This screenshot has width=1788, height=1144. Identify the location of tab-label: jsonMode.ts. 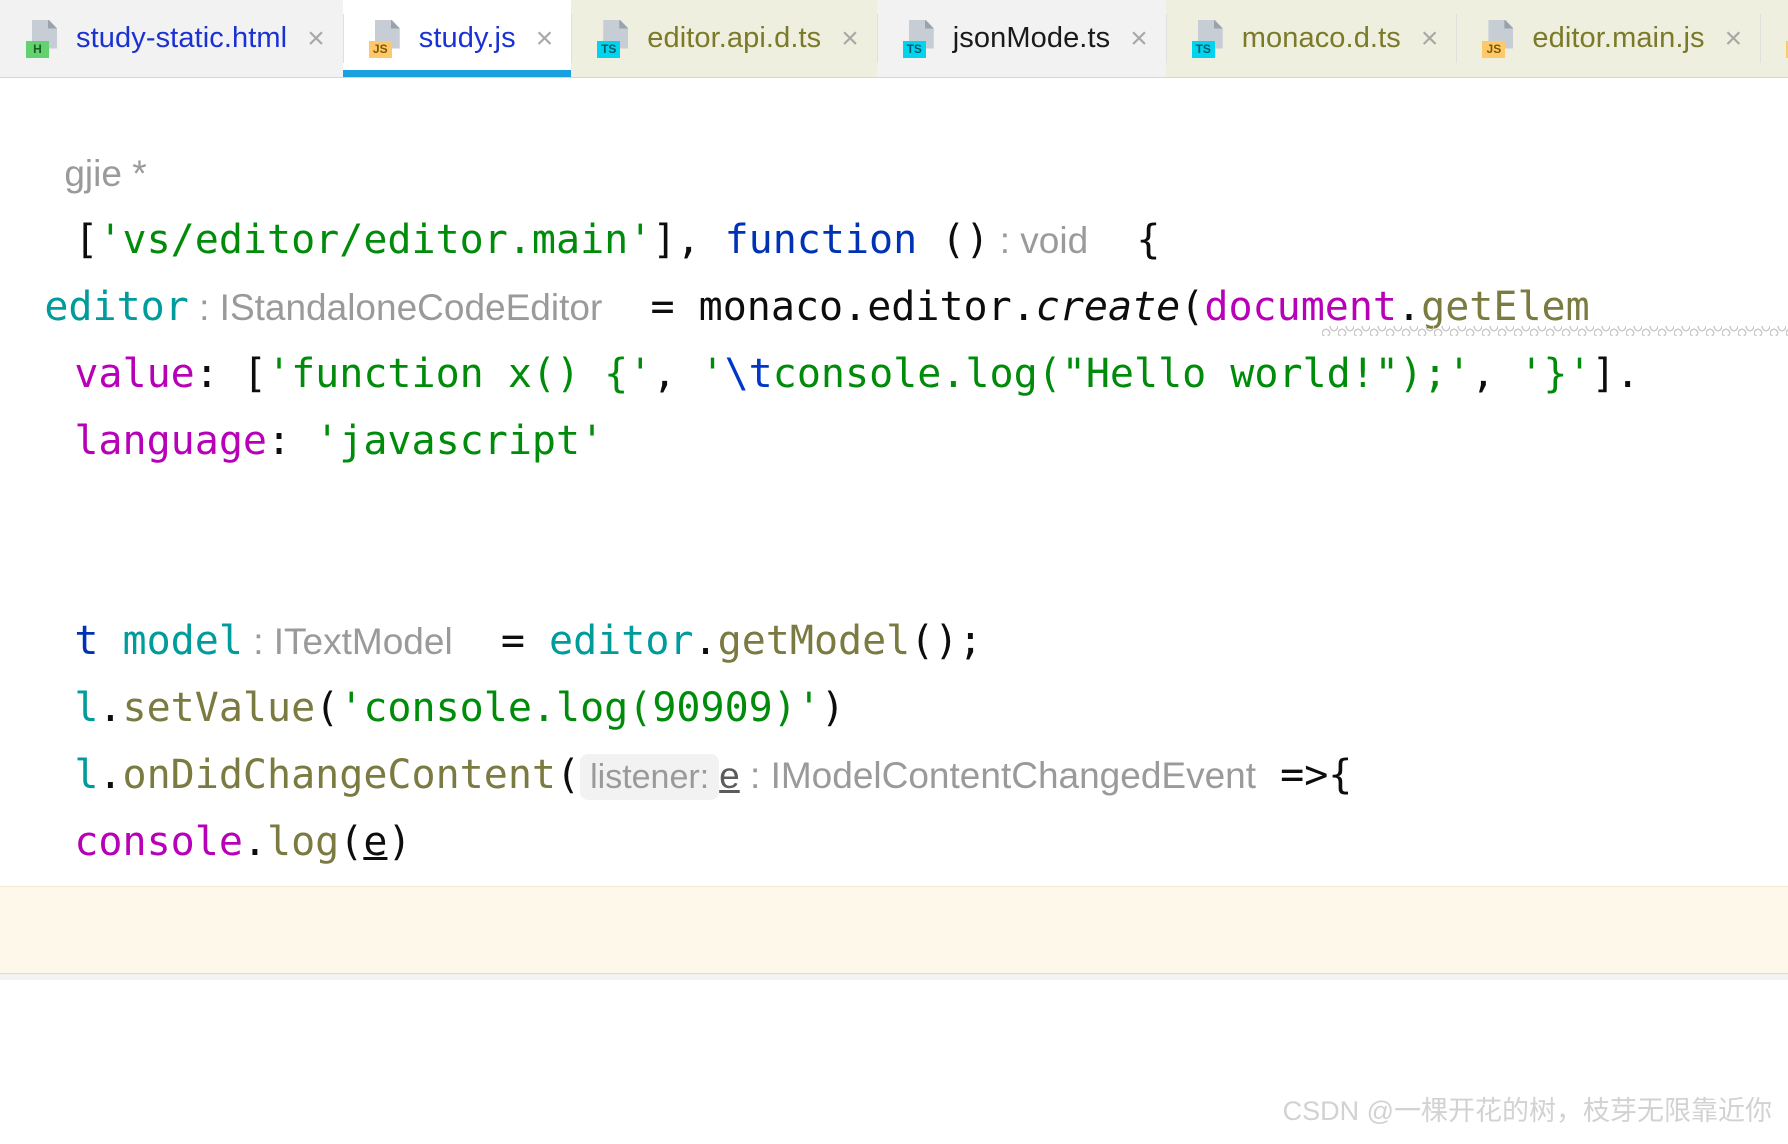
(1031, 38).